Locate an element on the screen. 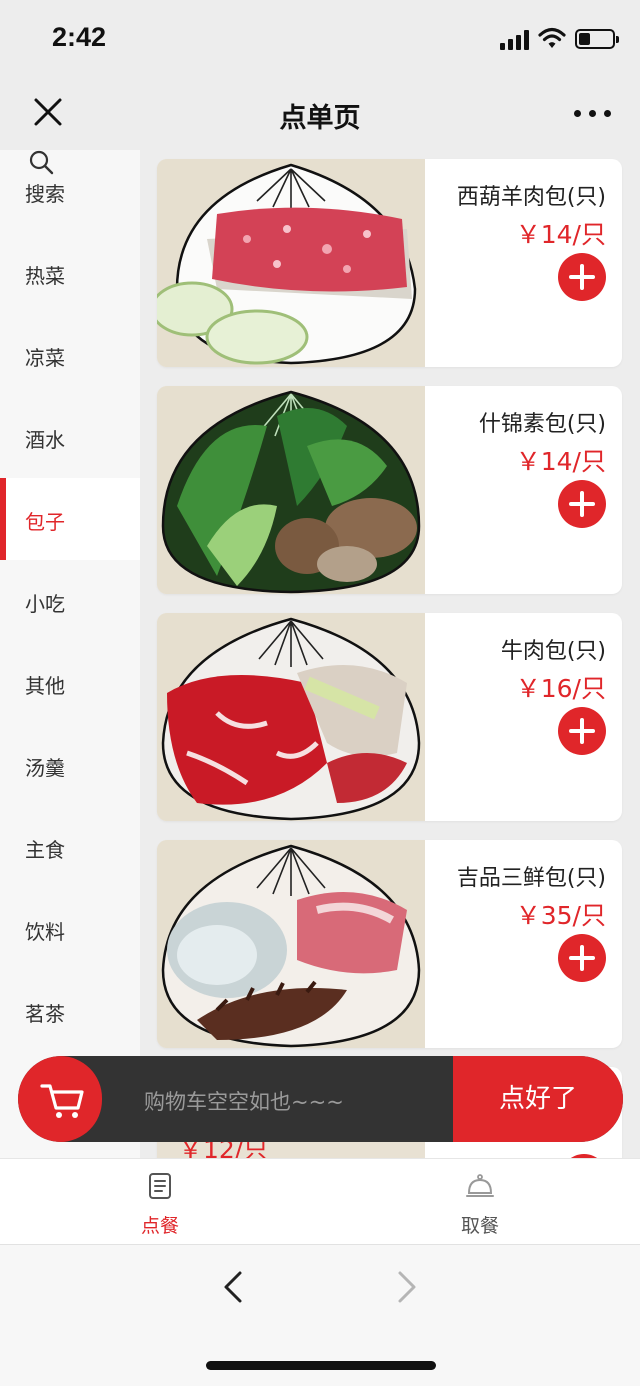  cart-icon is located at coordinates (62, 1101).